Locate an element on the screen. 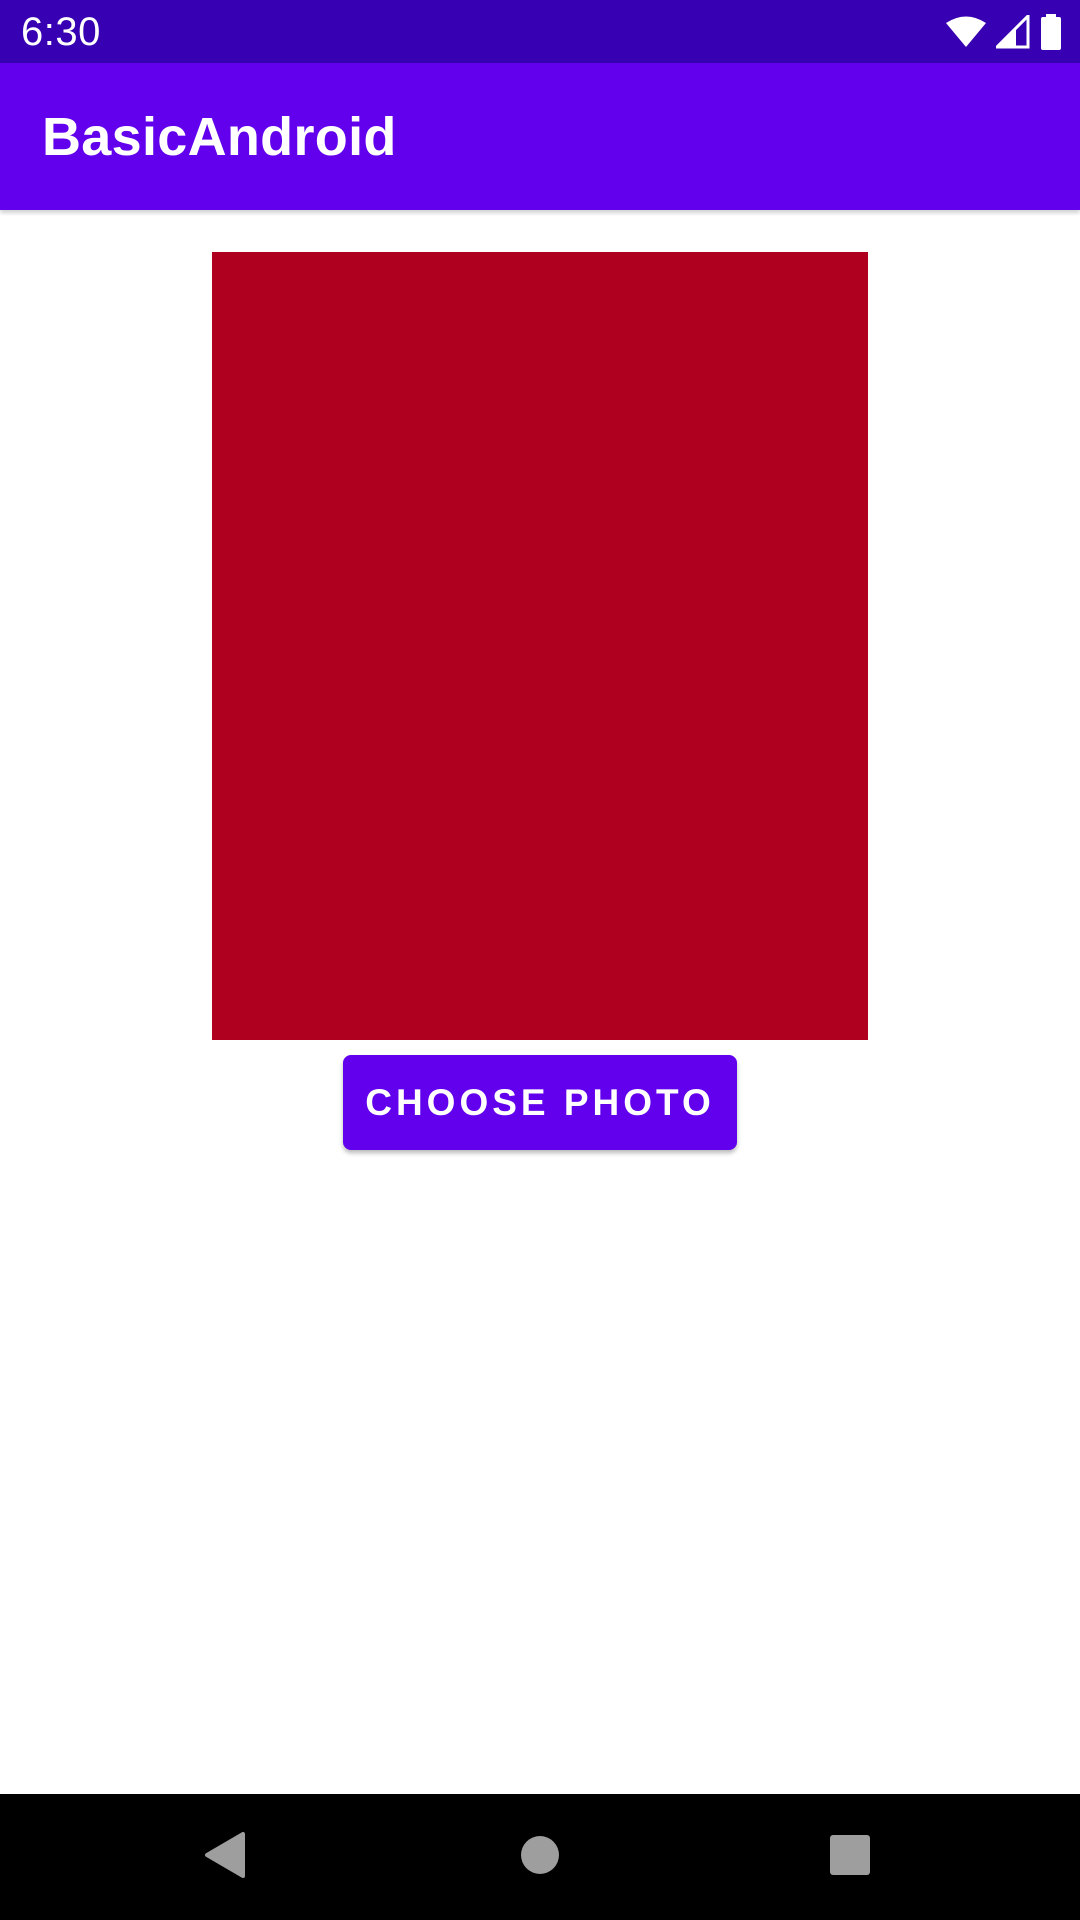 The image size is (1080, 1920). choose-photo-button: CHOOSE PHOTO is located at coordinates (540, 1102).